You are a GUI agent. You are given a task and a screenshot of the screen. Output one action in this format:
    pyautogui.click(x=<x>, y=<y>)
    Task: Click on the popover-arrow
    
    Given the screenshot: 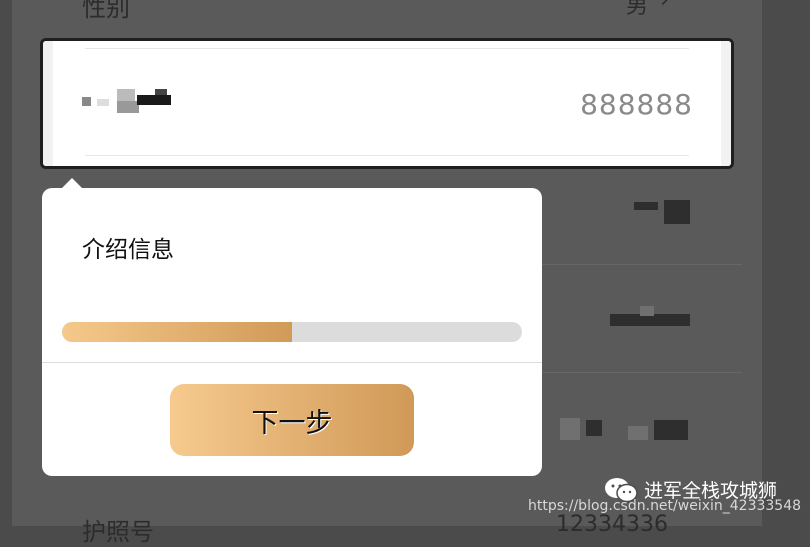 What is the action you would take?
    pyautogui.click(x=72, y=183)
    